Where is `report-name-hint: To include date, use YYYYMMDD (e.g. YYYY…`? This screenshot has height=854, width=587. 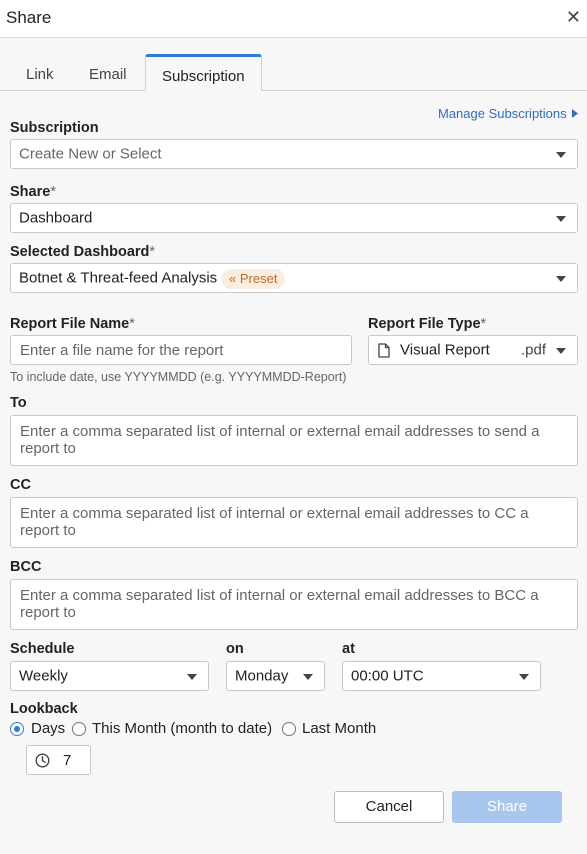 report-name-hint: To include date, use YYYYMMDD (e.g. YYYY… is located at coordinates (178, 377).